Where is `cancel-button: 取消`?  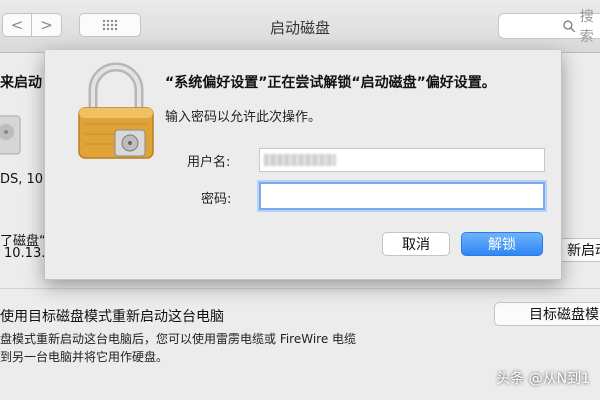 cancel-button: 取消 is located at coordinates (416, 244).